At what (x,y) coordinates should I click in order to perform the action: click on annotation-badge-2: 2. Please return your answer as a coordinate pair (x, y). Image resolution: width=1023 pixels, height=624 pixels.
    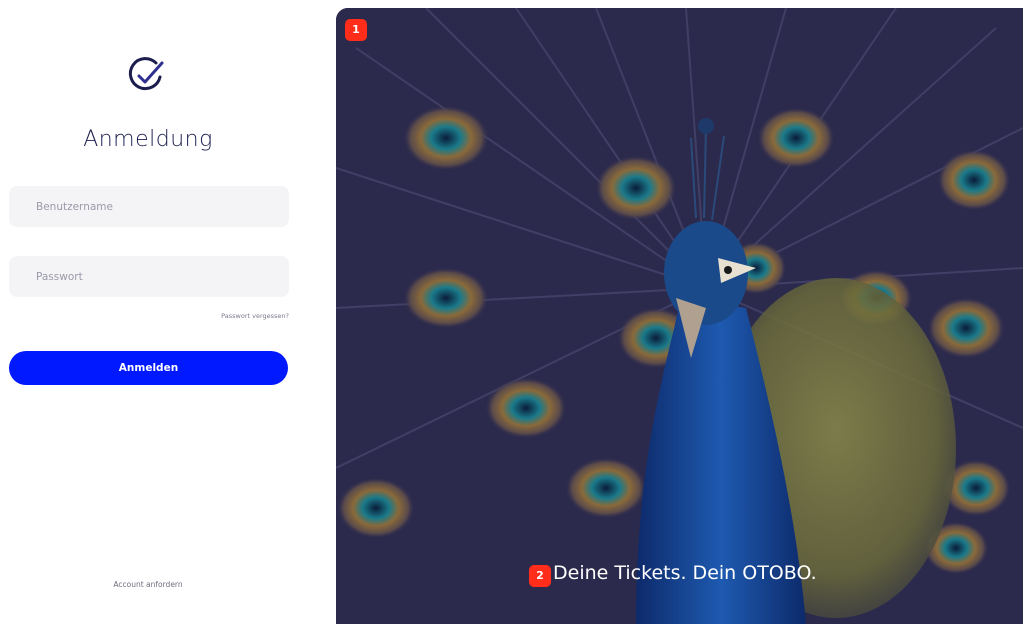
    Looking at the image, I should click on (540, 576).